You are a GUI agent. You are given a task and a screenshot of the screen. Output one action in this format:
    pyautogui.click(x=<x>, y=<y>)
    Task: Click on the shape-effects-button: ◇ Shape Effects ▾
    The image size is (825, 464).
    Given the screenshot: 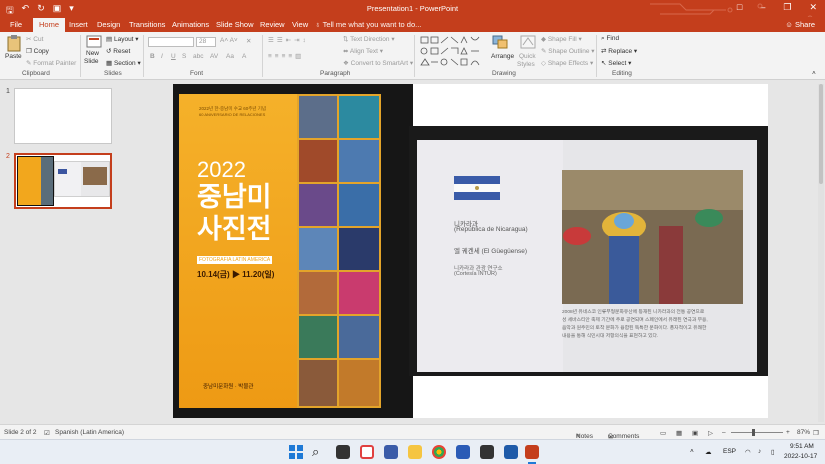 What is the action you would take?
    pyautogui.click(x=567, y=63)
    